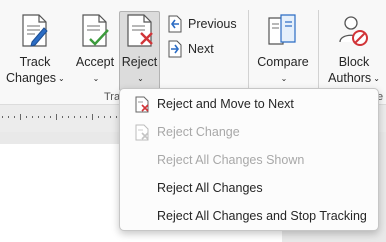  Describe the element at coordinates (231, 160) in the screenshot. I see `menu-item-label: Reject All Changes Shown` at that location.